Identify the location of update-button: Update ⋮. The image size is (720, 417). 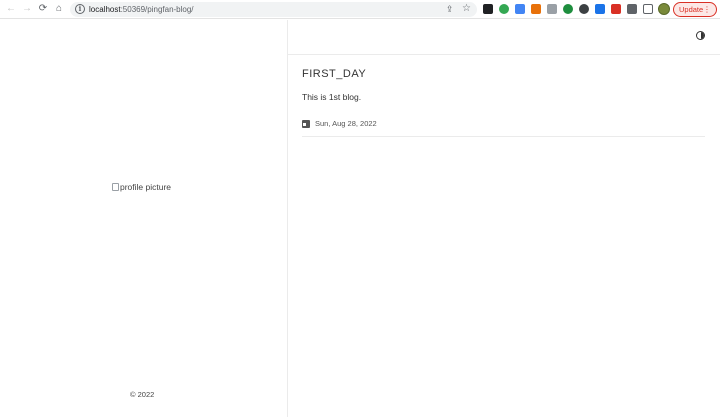
(695, 9).